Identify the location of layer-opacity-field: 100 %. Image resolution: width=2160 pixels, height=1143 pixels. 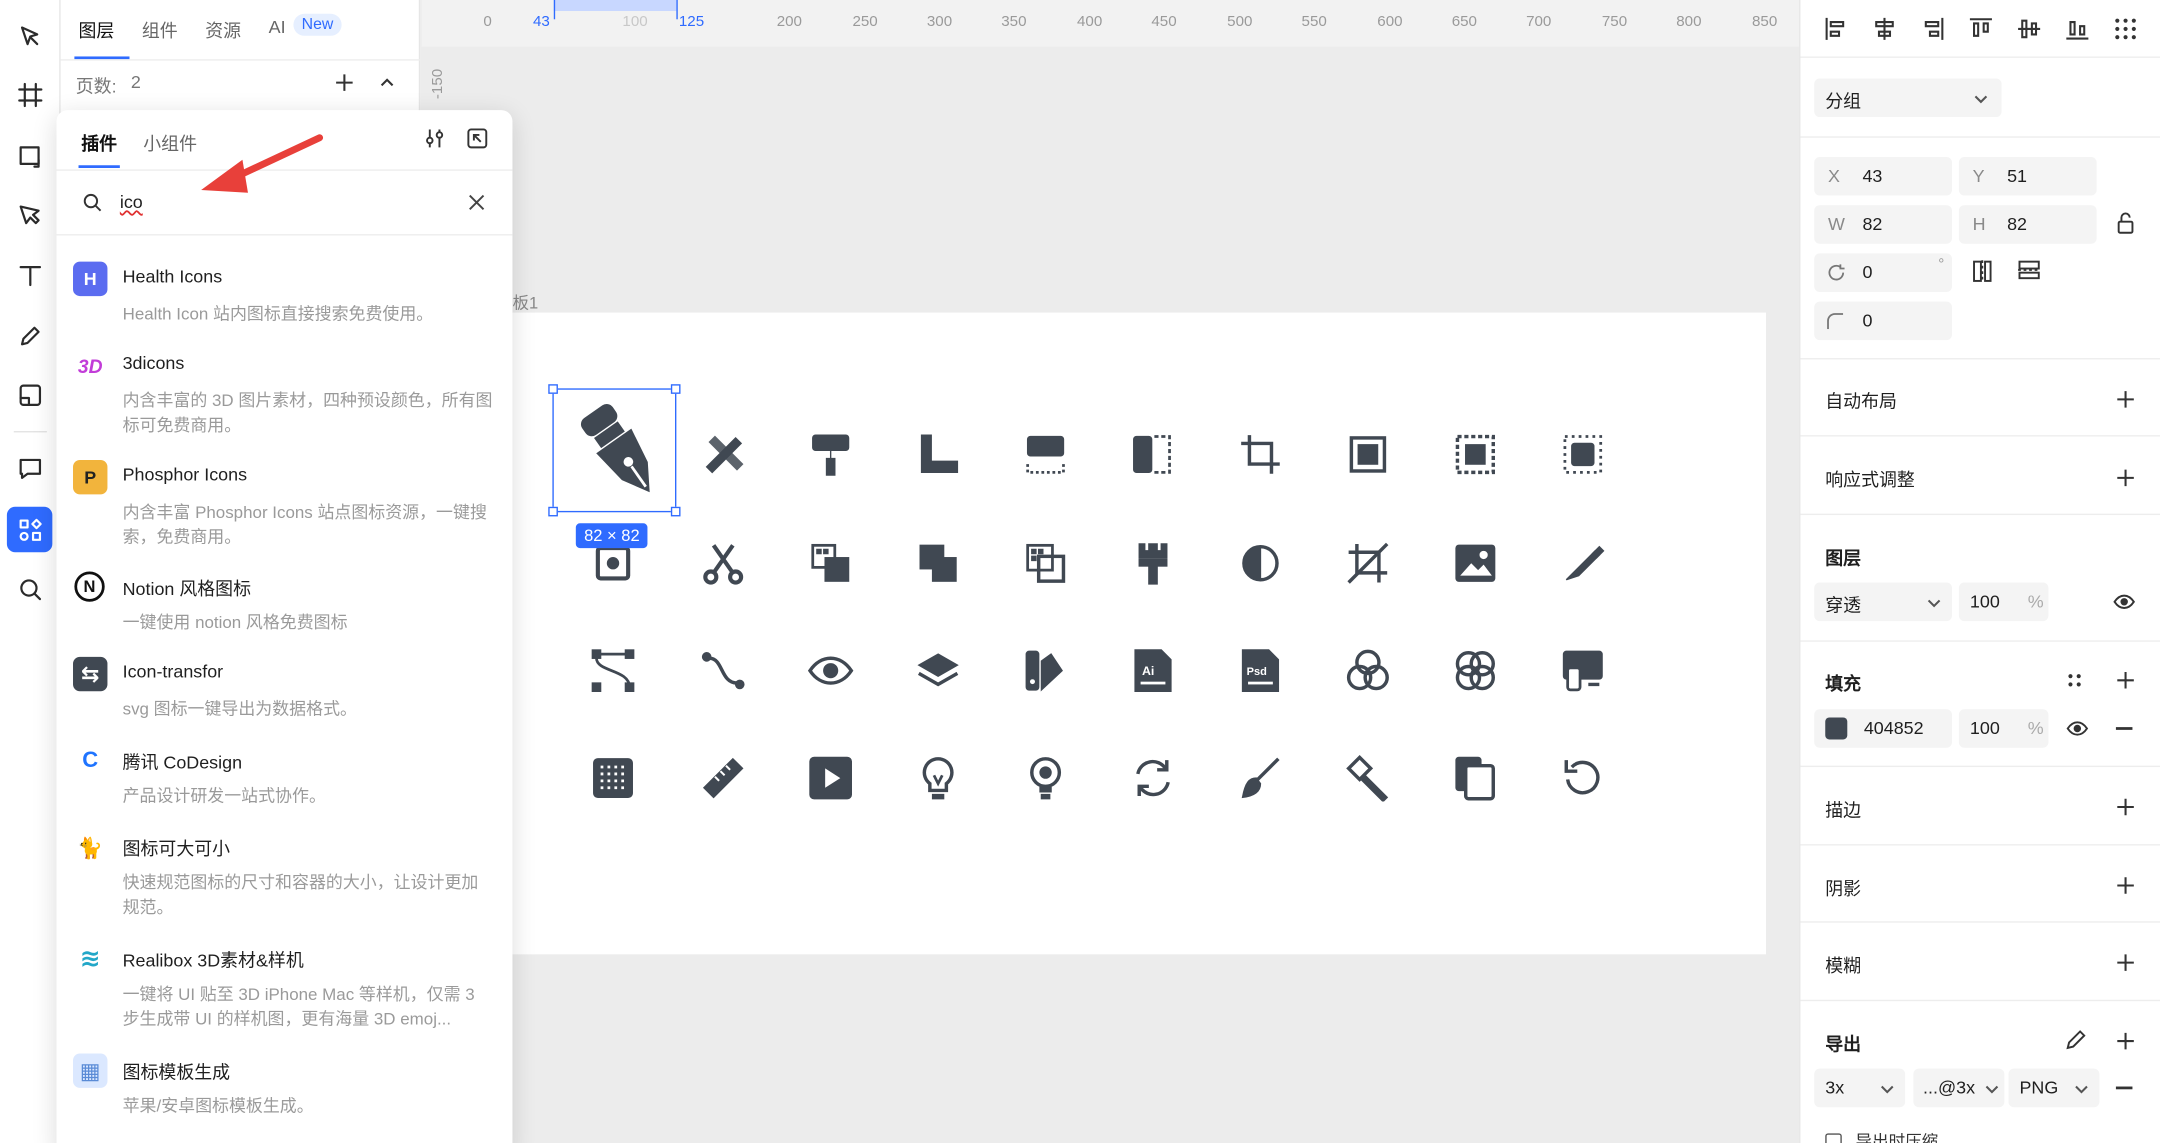
(2003, 602).